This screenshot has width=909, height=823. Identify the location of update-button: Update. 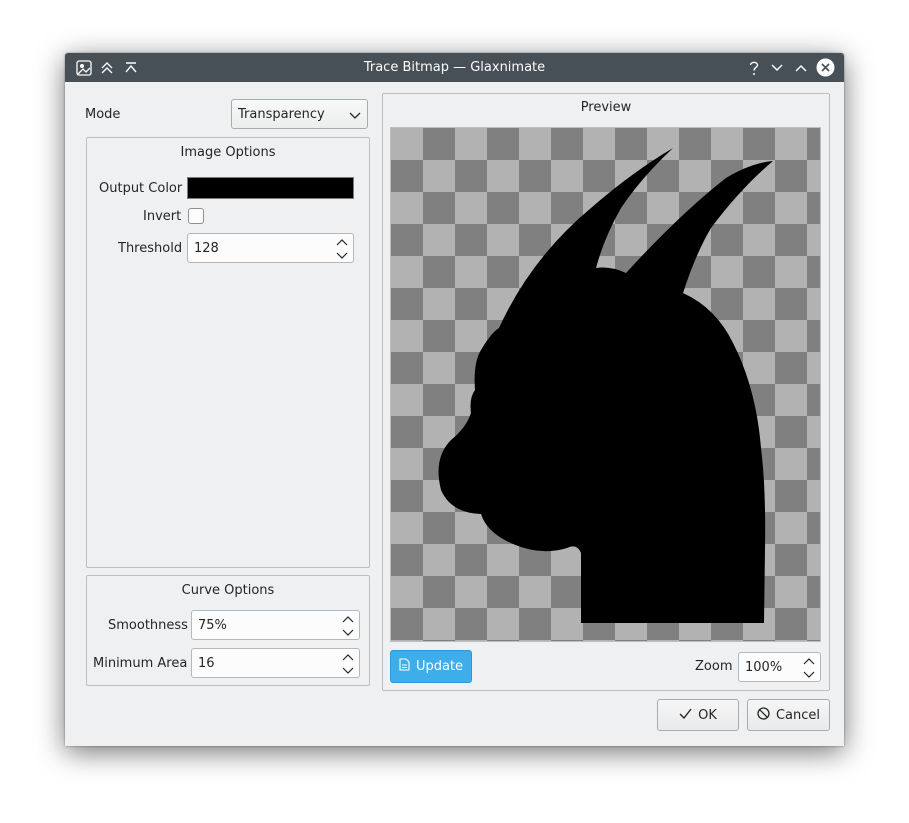
(431, 666).